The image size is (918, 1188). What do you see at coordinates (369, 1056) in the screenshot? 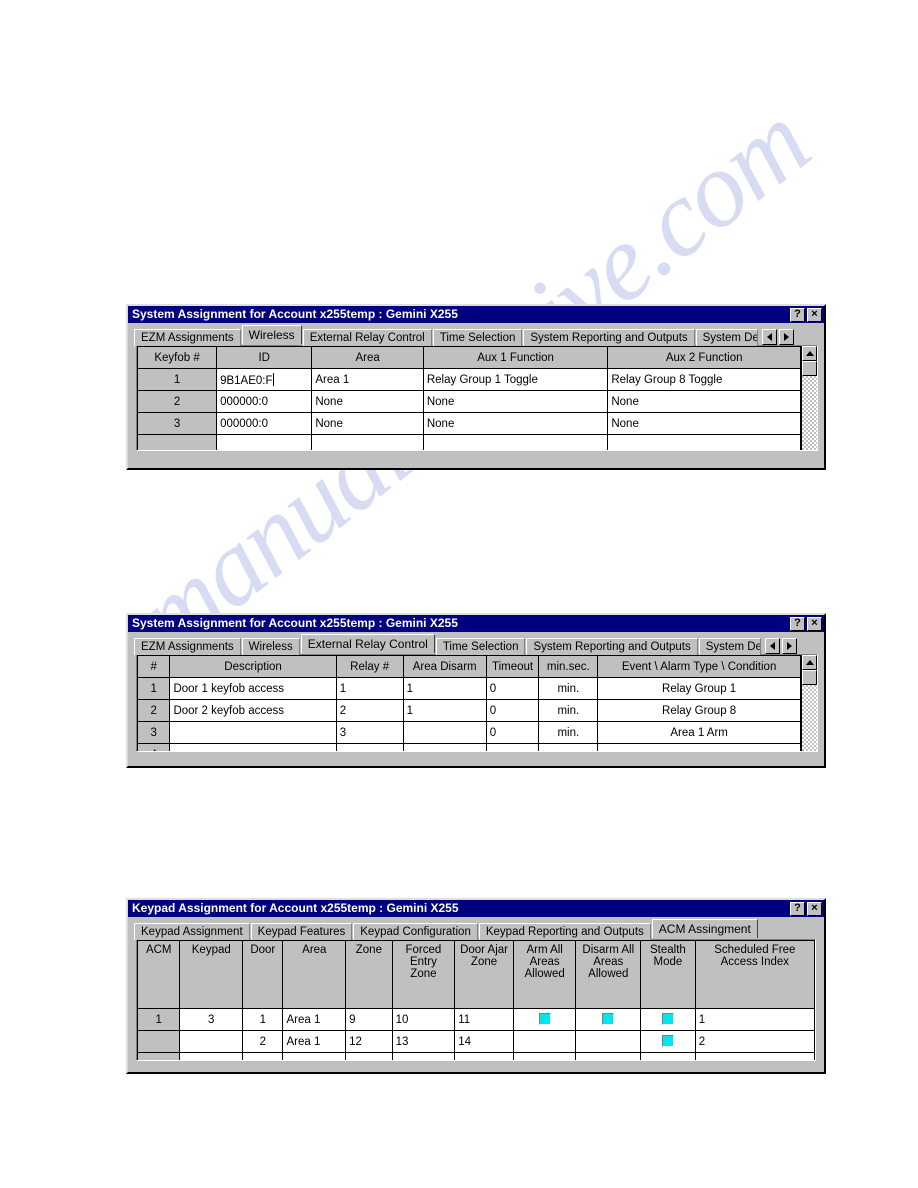
I see `cell-zone` at bounding box center [369, 1056].